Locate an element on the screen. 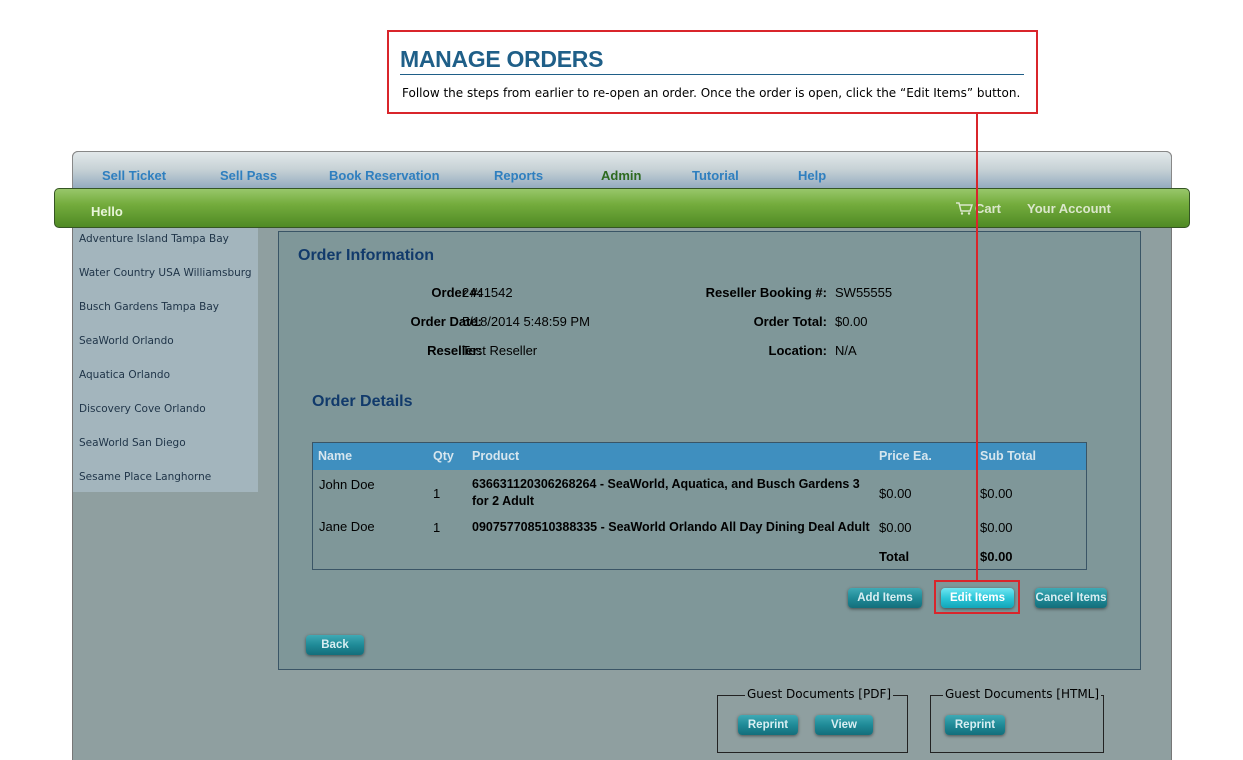  order-details-heading: Order Details is located at coordinates (362, 401).